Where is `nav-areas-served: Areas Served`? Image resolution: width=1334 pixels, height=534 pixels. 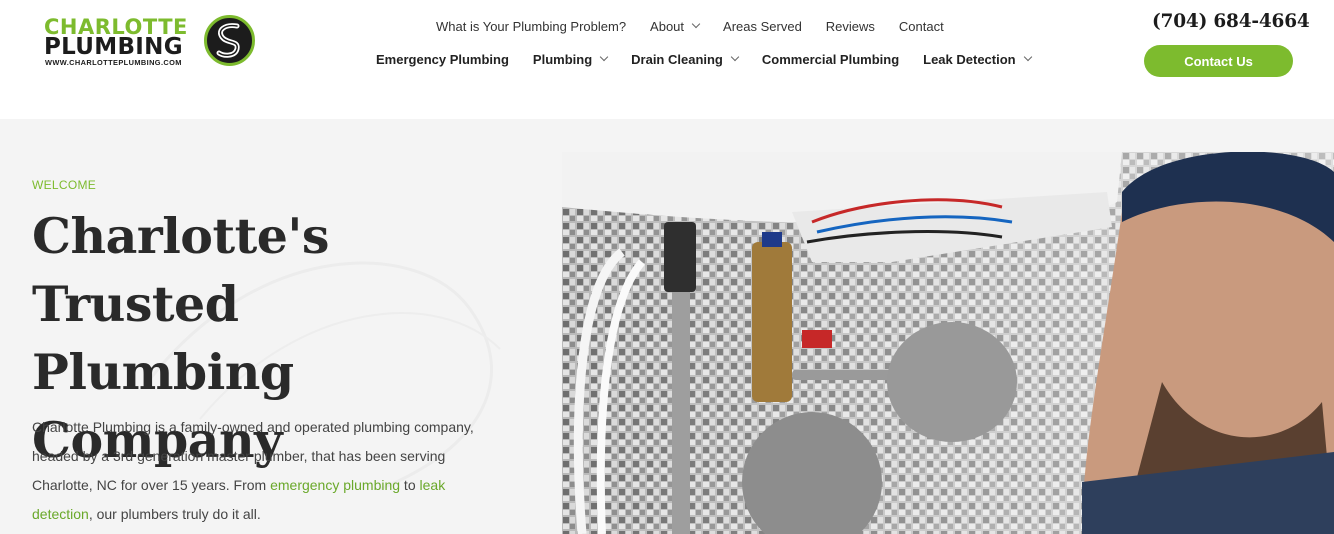
nav-areas-served: Areas Served is located at coordinates (762, 26).